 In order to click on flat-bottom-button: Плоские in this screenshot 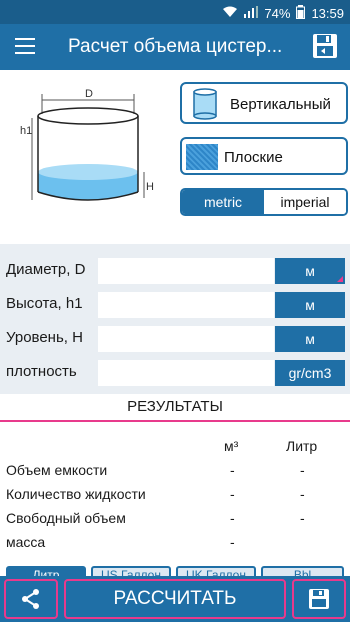, I will do `click(264, 156)`.